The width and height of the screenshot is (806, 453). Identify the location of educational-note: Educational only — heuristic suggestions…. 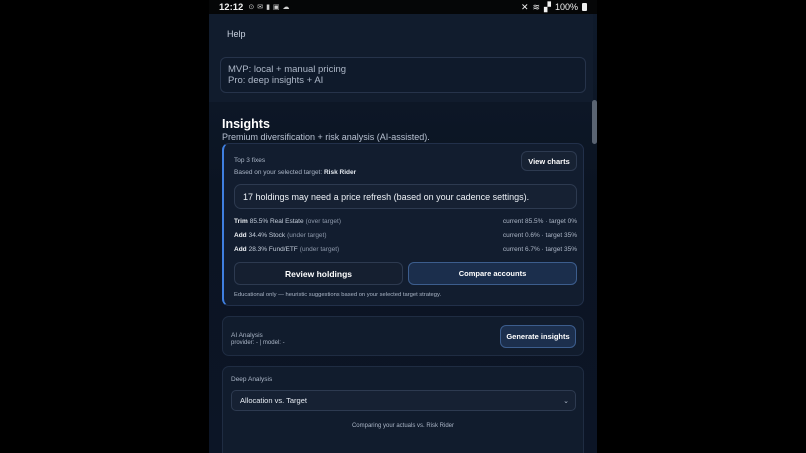
(338, 295).